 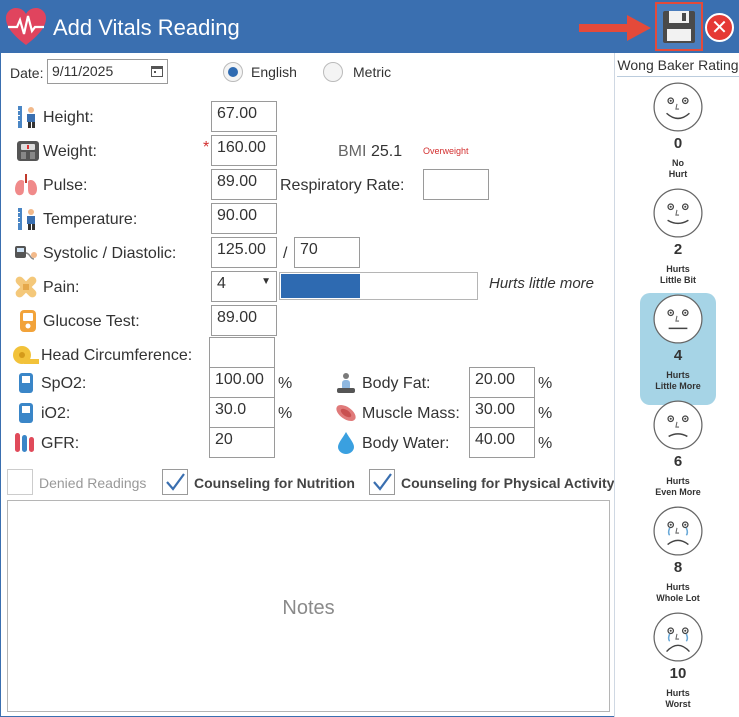 What do you see at coordinates (110, 253) in the screenshot?
I see `bp-label: Systolic / Diastolic:` at bounding box center [110, 253].